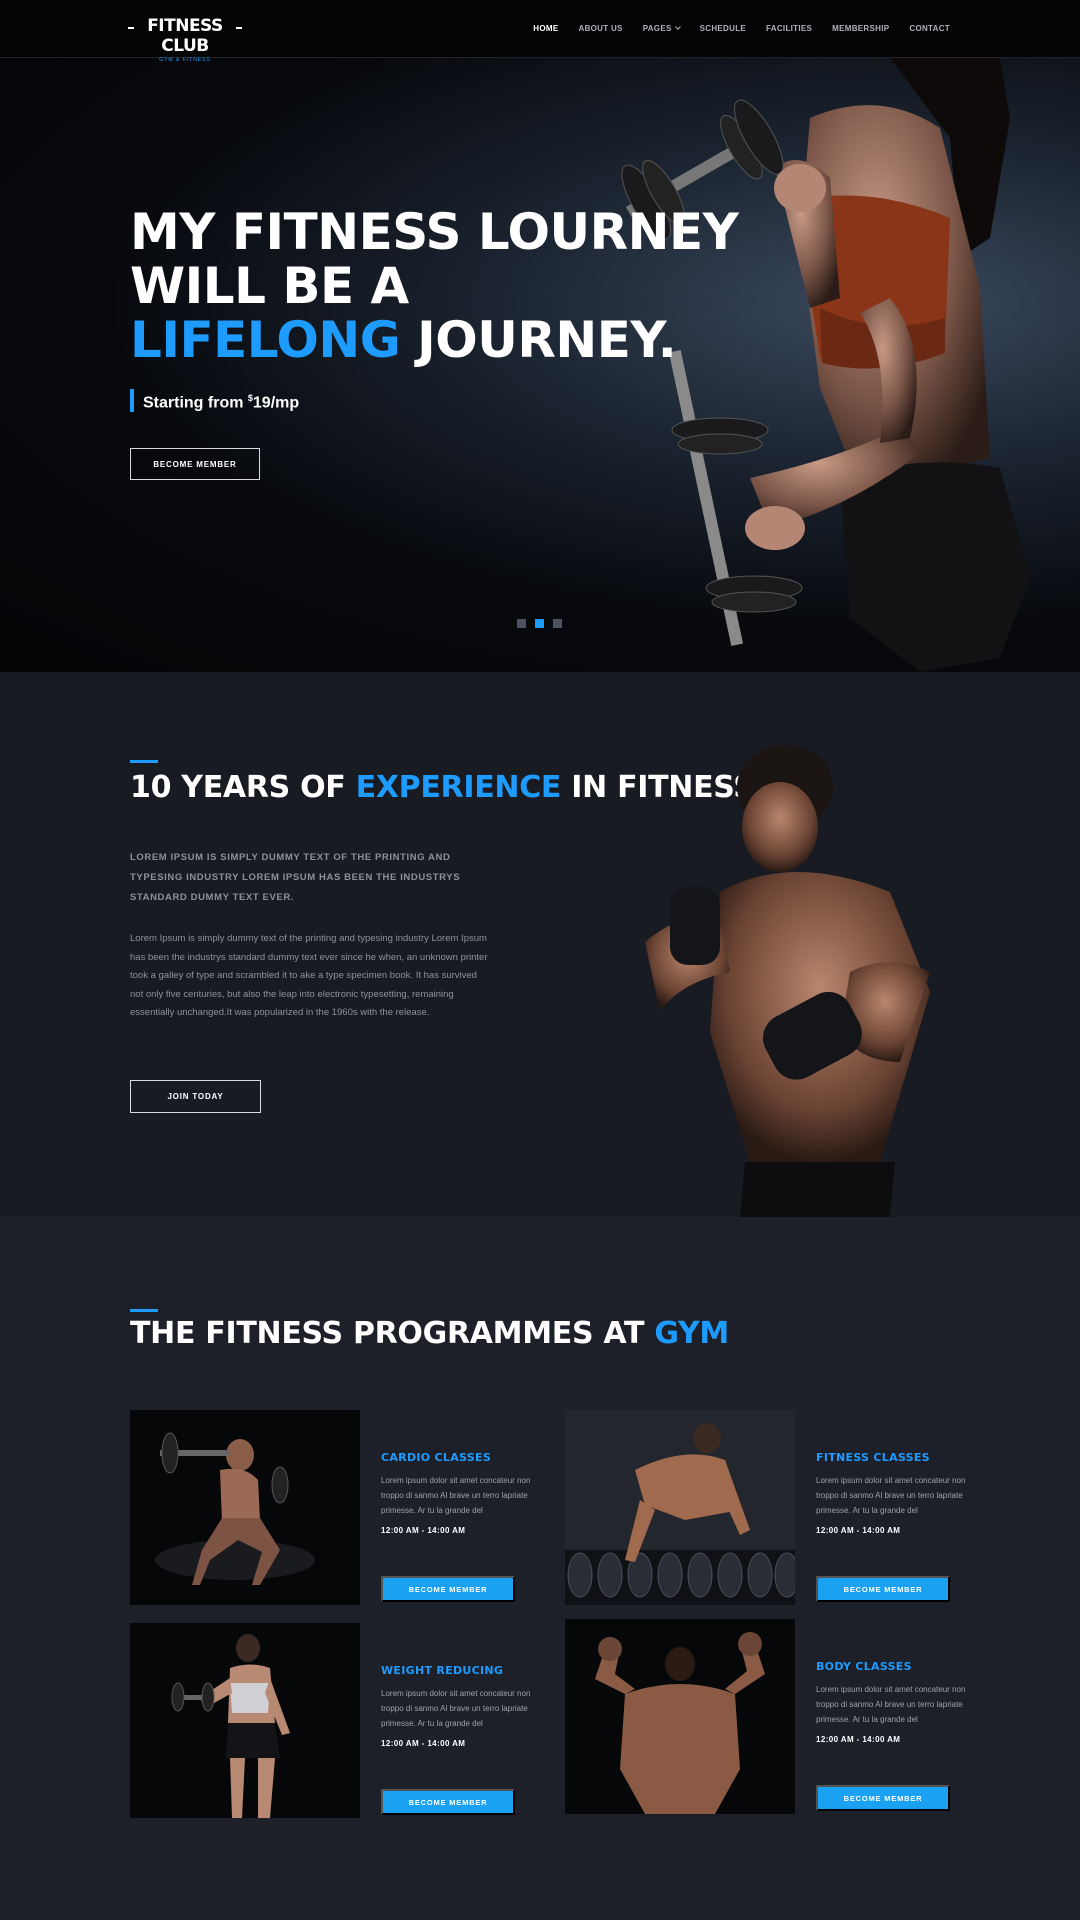 The height and width of the screenshot is (1920, 1080). Describe the element at coordinates (265, 340) in the screenshot. I see `hero-headline-highlight: LIFELONG` at that location.